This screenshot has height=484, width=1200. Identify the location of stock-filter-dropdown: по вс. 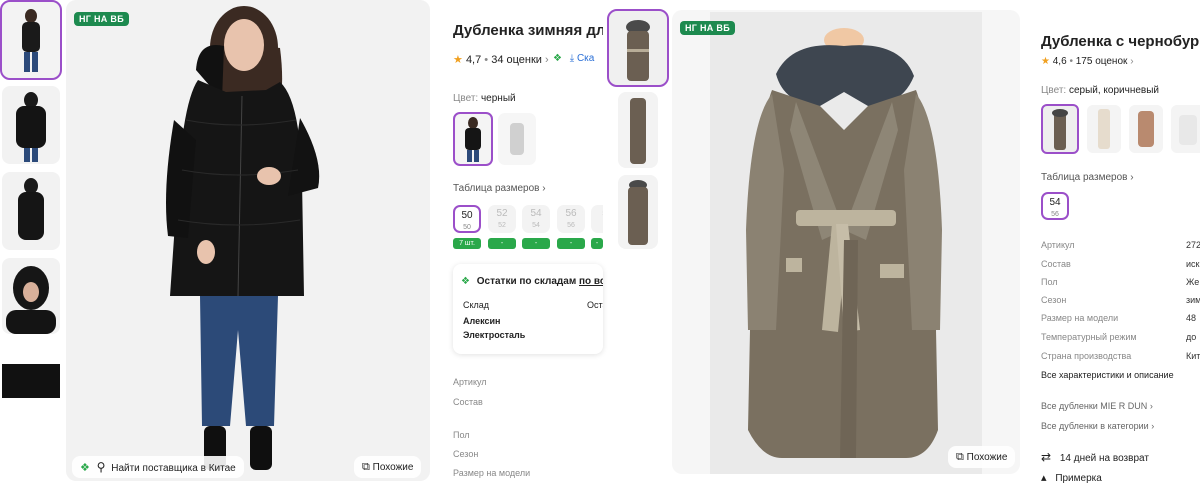
(591, 281).